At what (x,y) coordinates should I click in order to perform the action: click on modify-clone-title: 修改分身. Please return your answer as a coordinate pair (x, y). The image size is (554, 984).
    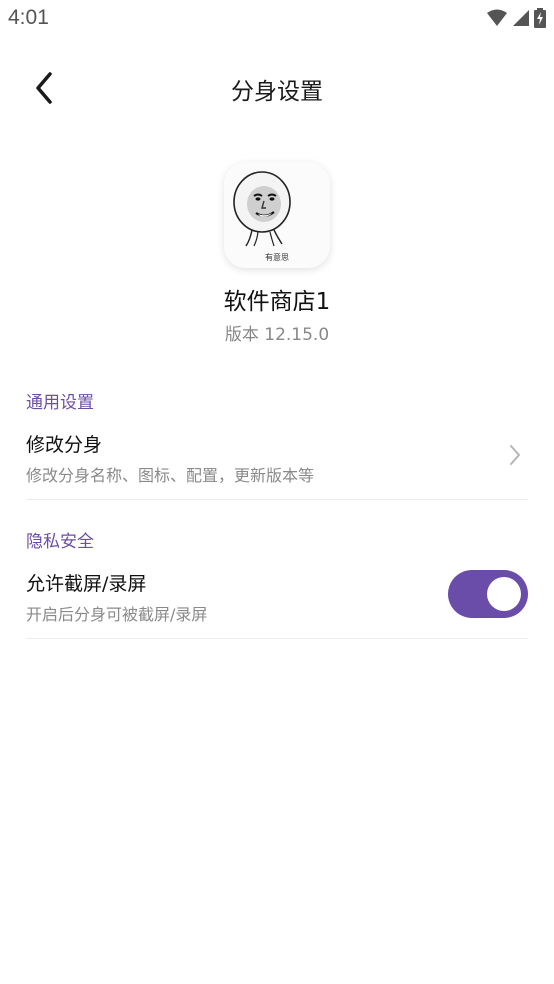
    Looking at the image, I should click on (64, 445).